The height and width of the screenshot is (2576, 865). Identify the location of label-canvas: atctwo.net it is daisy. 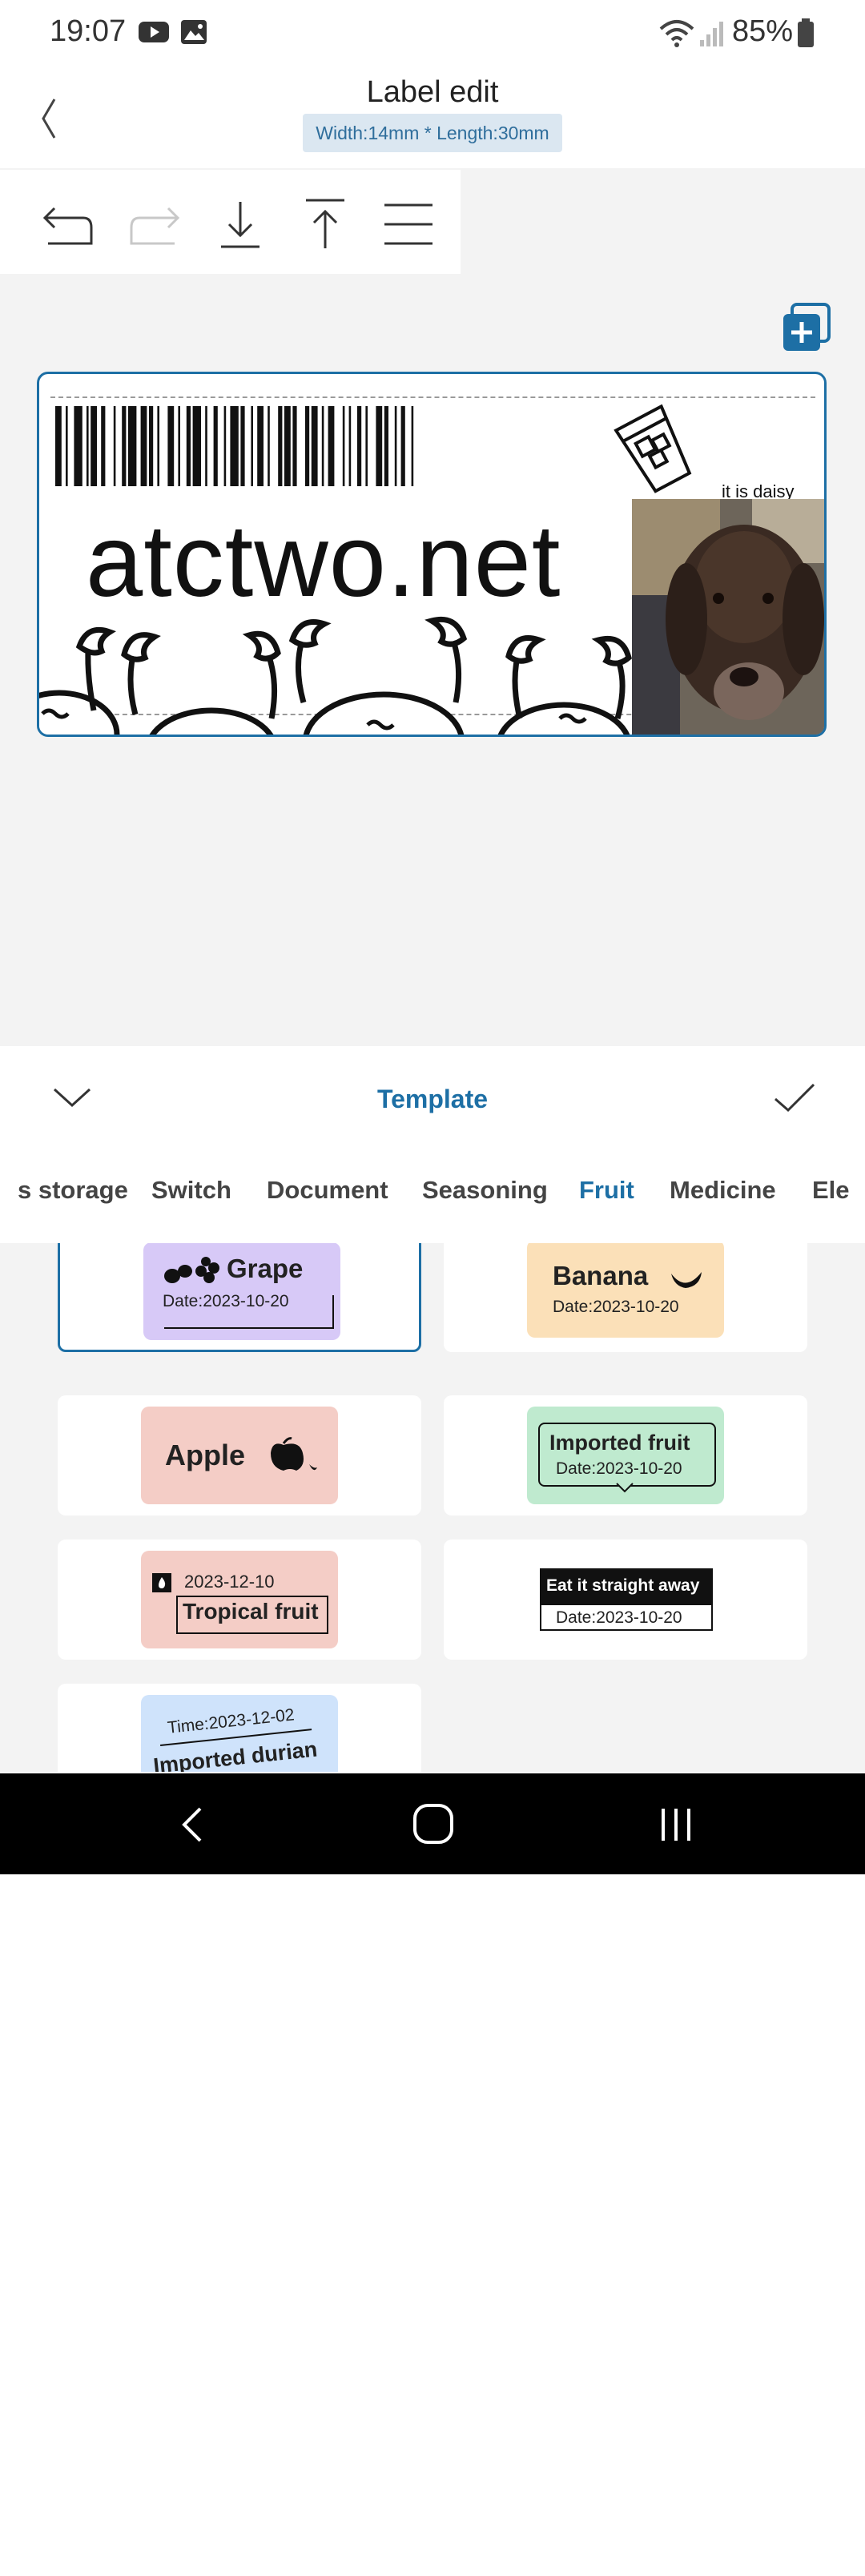
(432, 554).